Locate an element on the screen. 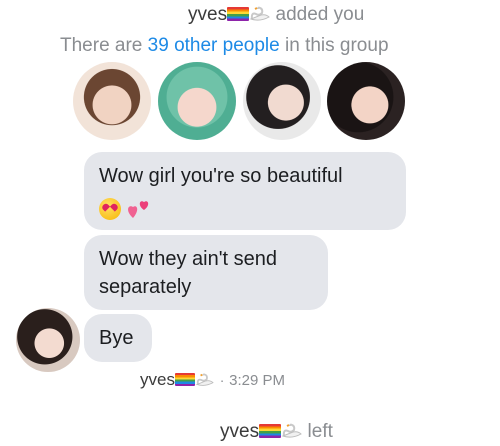 Image resolution: width=500 pixels, height=446 pixels. group-info-suffix: in this group is located at coordinates (334, 45).